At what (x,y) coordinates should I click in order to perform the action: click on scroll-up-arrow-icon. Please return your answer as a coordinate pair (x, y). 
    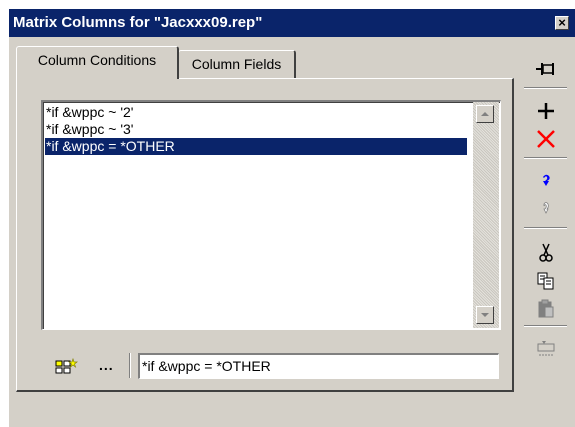
    Looking at the image, I should click on (485, 114).